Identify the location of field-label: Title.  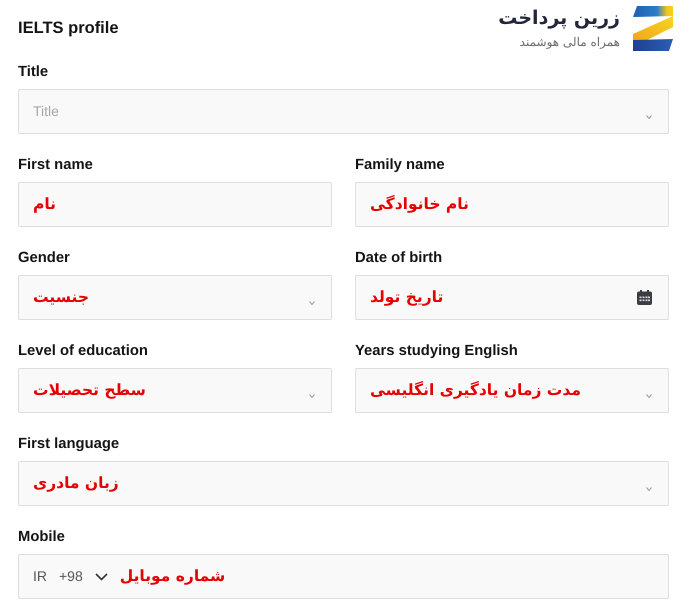
(33, 72).